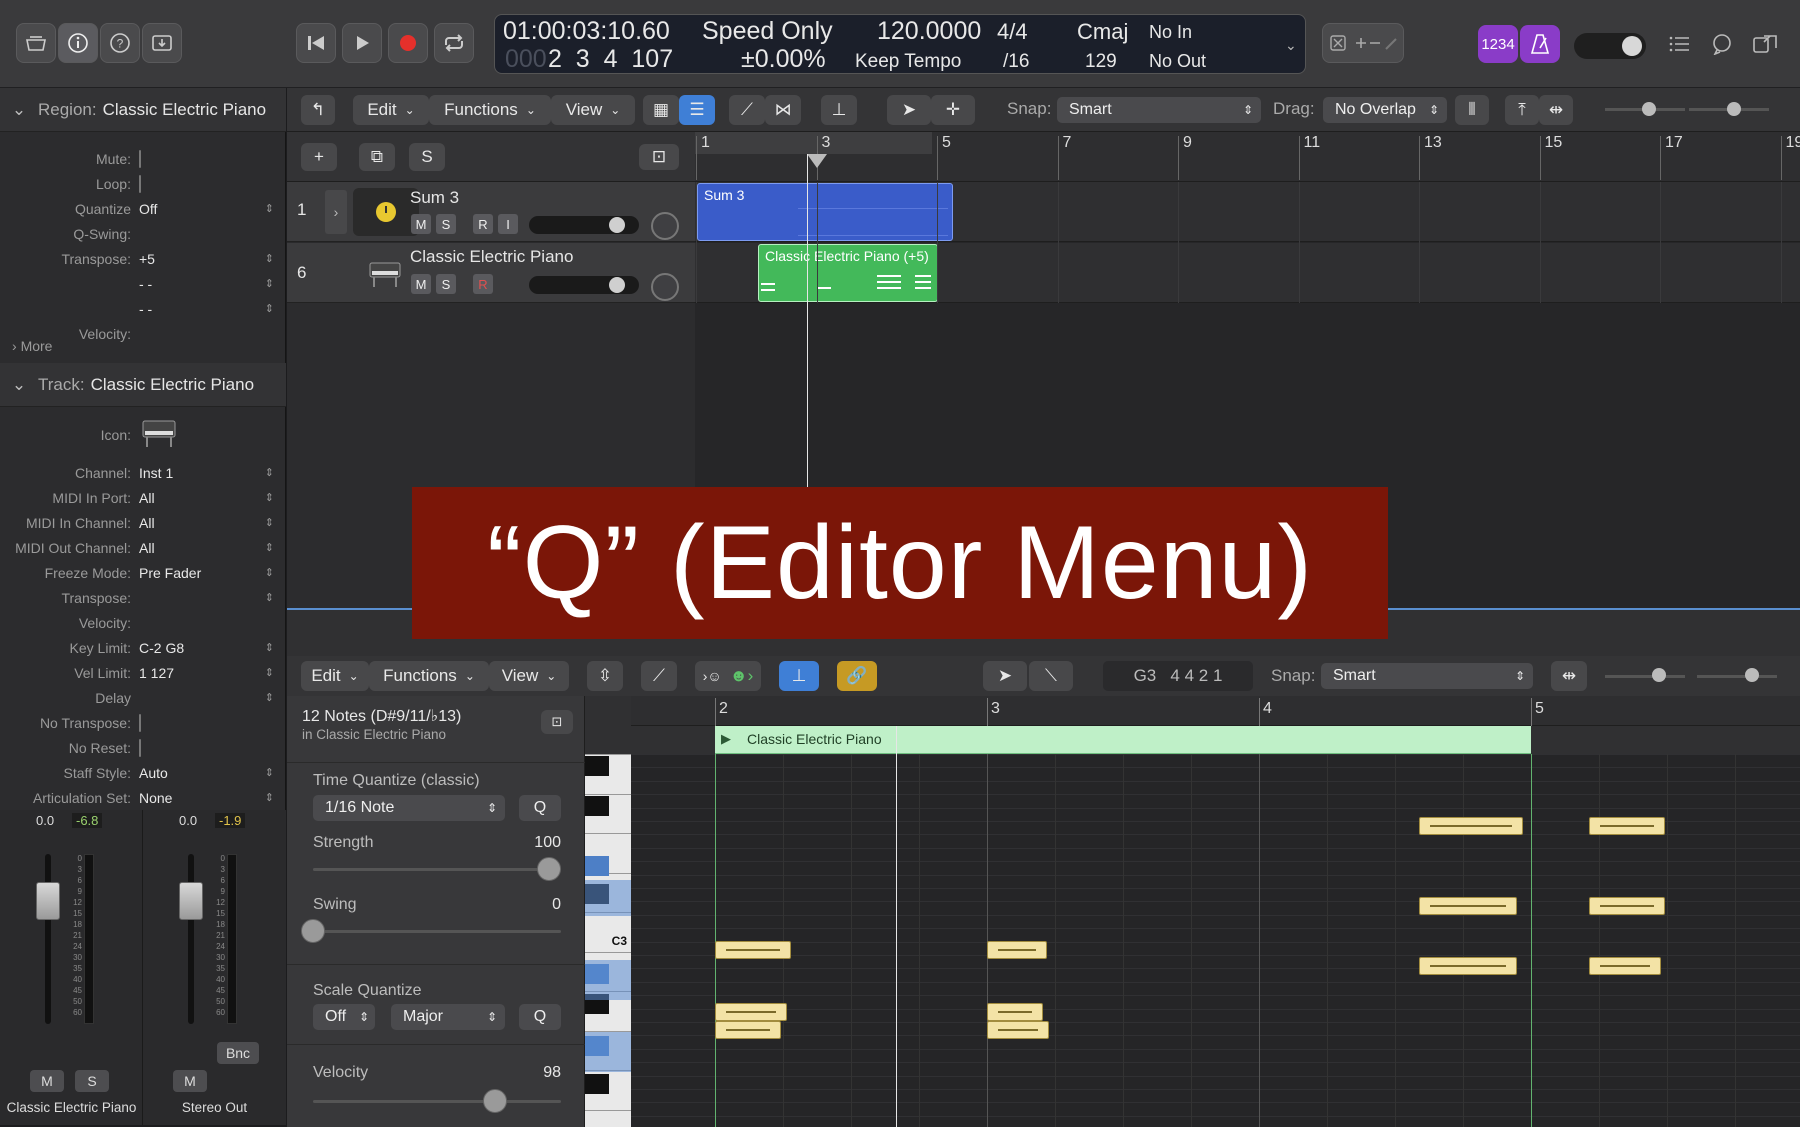  Describe the element at coordinates (143, 497) in the screenshot. I see `param-row: MIDI In Port:All⇕` at that location.